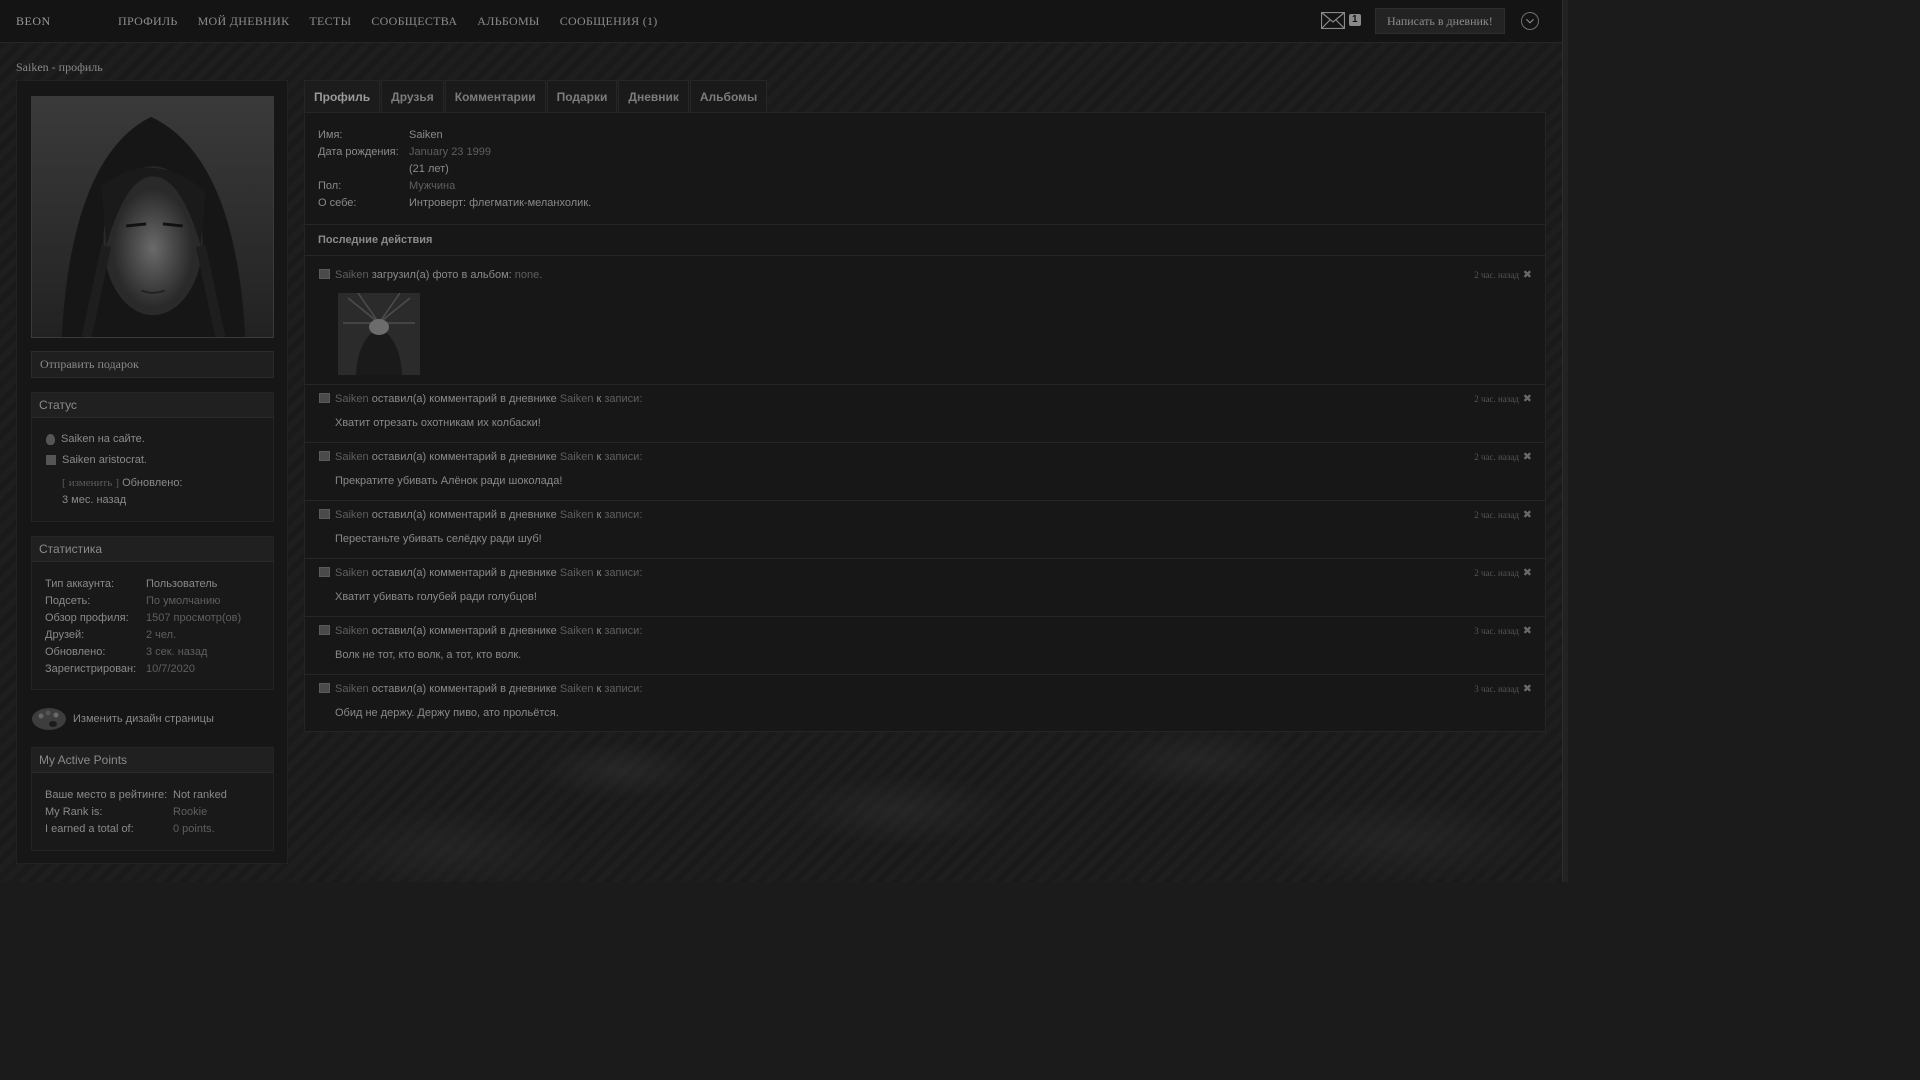 The image size is (1920, 1080). I want to click on stat-registered: Зарегистрирован: 10/7/2020, so click(120, 669).